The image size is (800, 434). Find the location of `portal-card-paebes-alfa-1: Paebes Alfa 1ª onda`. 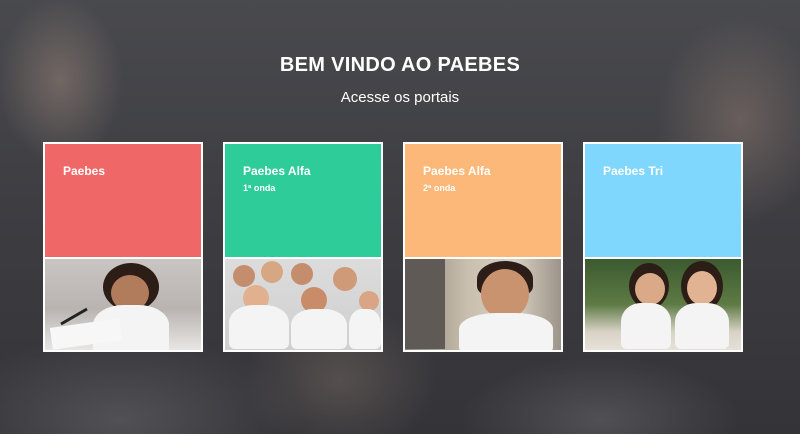

portal-card-paebes-alfa-1: Paebes Alfa 1ª onda is located at coordinates (303, 247).